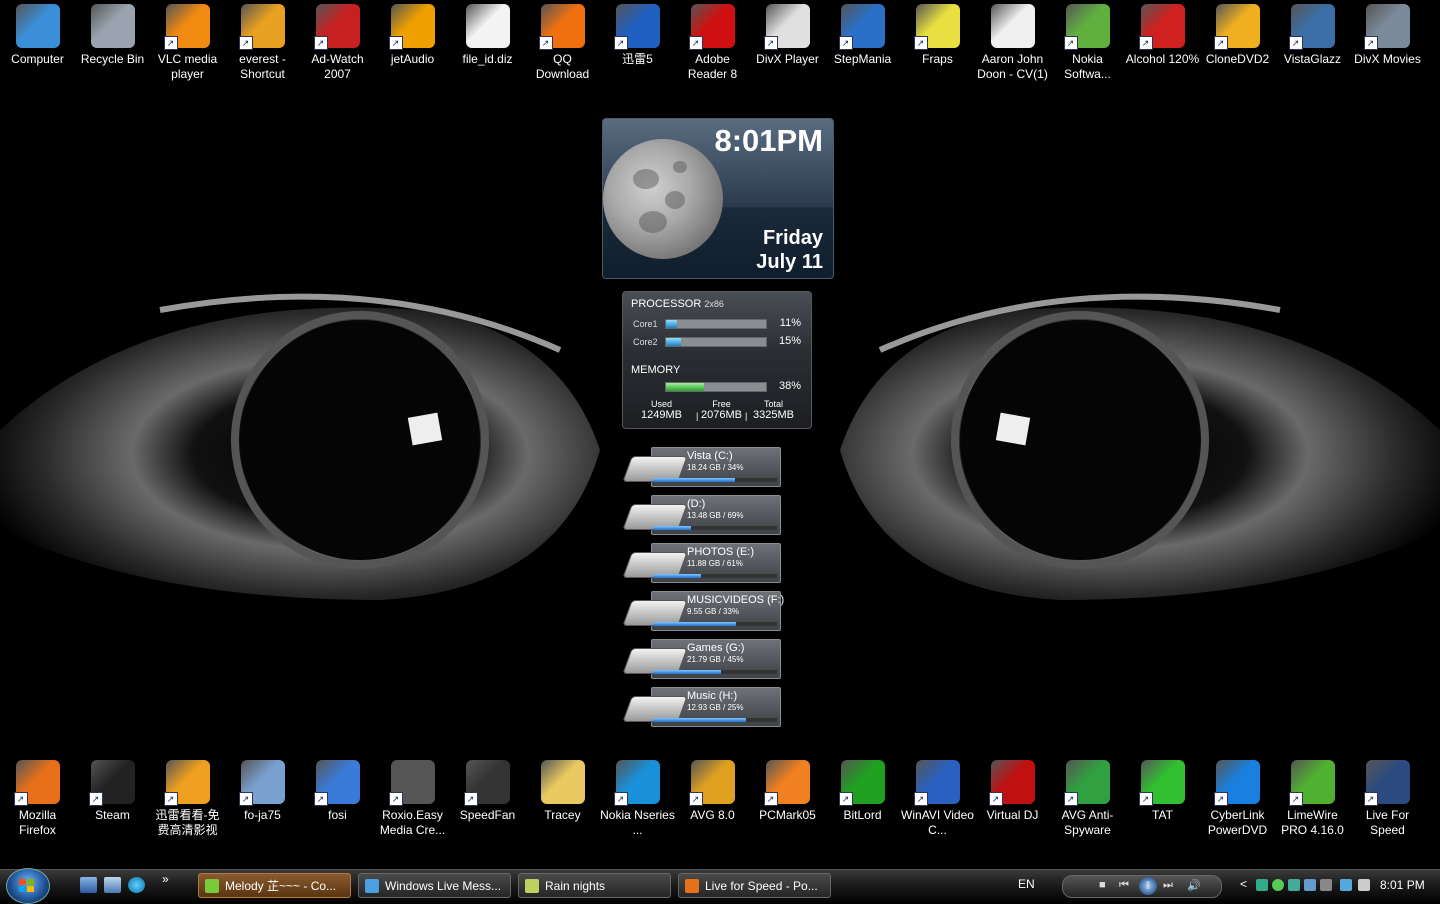 Image resolution: width=1440 pixels, height=904 pixels. Describe the element at coordinates (28, 886) in the screenshot. I see `start-button` at that location.